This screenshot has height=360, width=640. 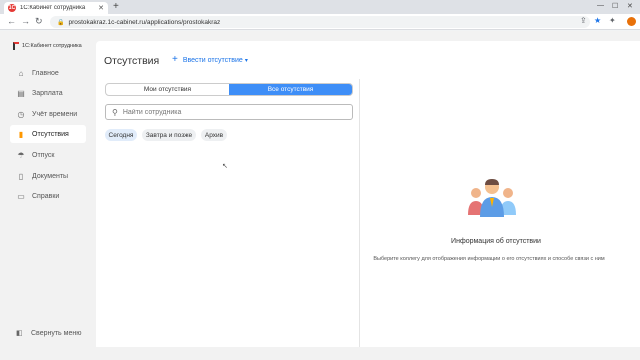 I want to click on vacation-icon: ☂, so click(x=21, y=155).